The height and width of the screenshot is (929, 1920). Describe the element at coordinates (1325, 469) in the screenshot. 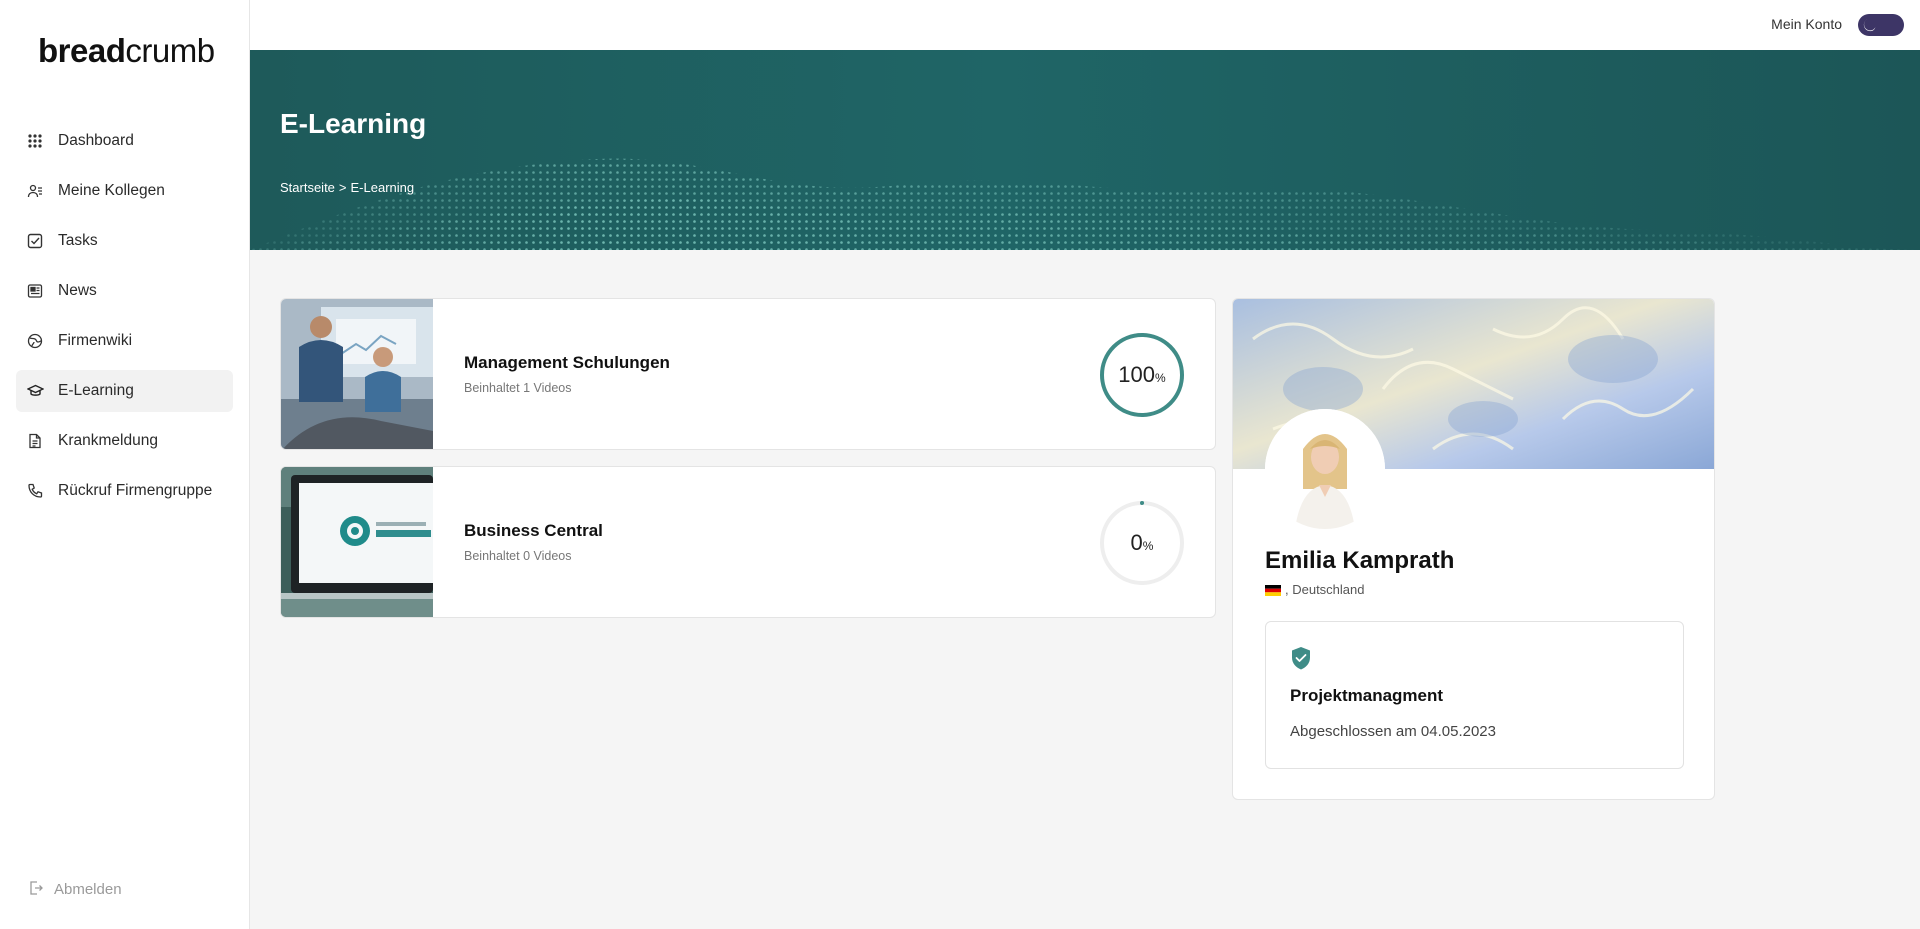

I see `avatar` at that location.